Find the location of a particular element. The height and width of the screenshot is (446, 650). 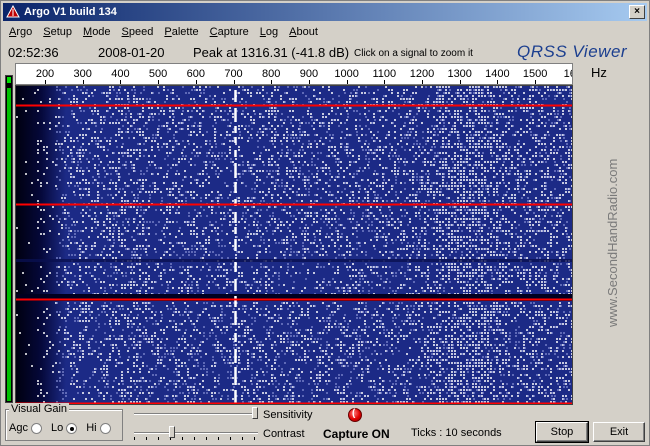

stop-button: Stop is located at coordinates (562, 432).